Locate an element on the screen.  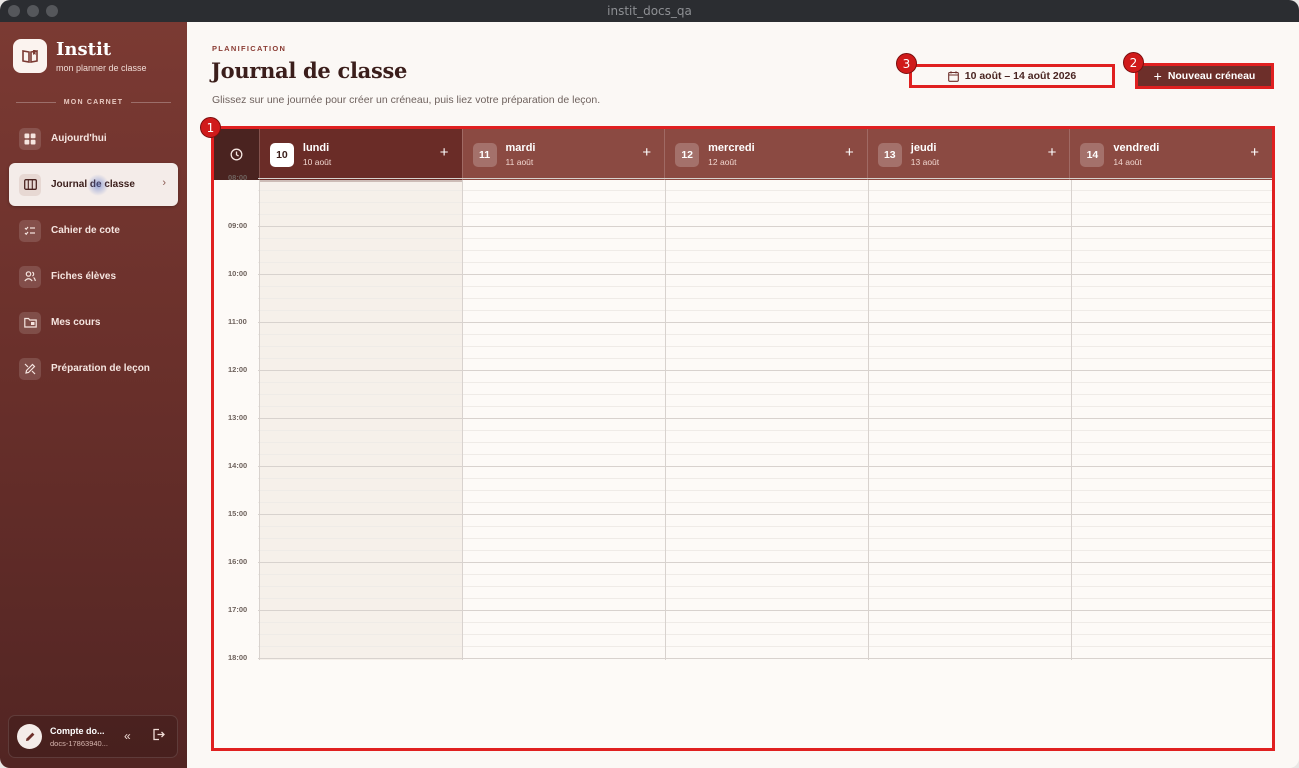
day-date: 14 août is located at coordinates (1127, 162).